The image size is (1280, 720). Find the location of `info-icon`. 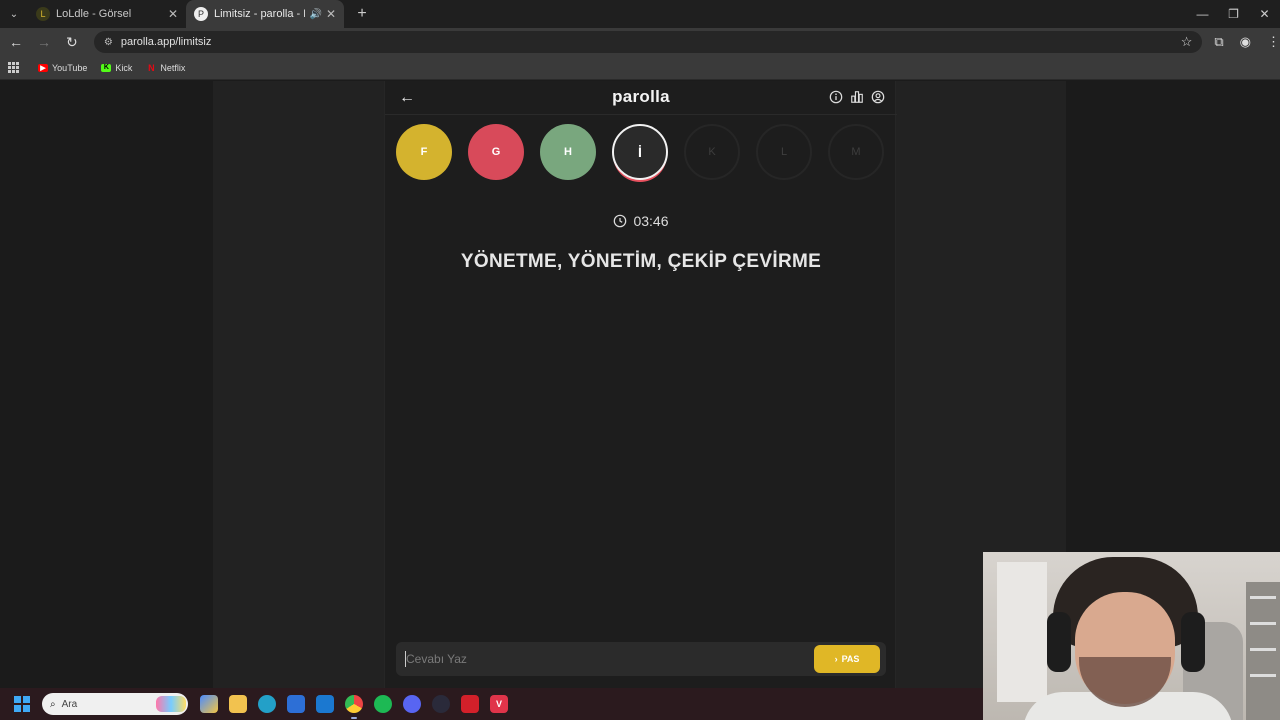

info-icon is located at coordinates (836, 97).